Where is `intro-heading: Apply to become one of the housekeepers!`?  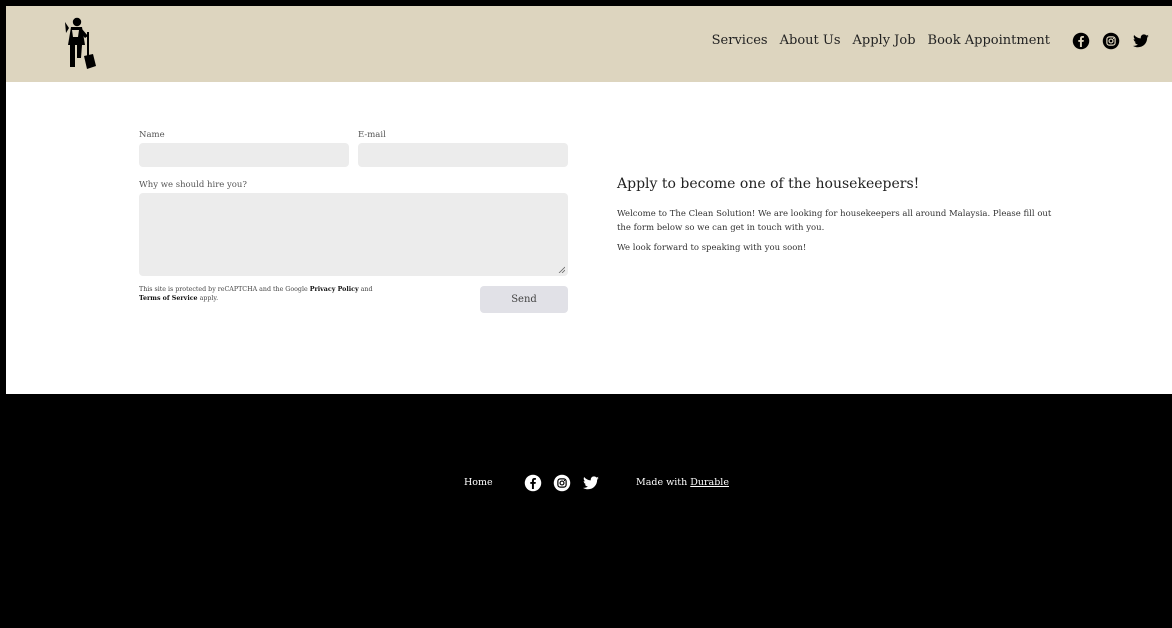
intro-heading: Apply to become one of the housekeepers! is located at coordinates (768, 184).